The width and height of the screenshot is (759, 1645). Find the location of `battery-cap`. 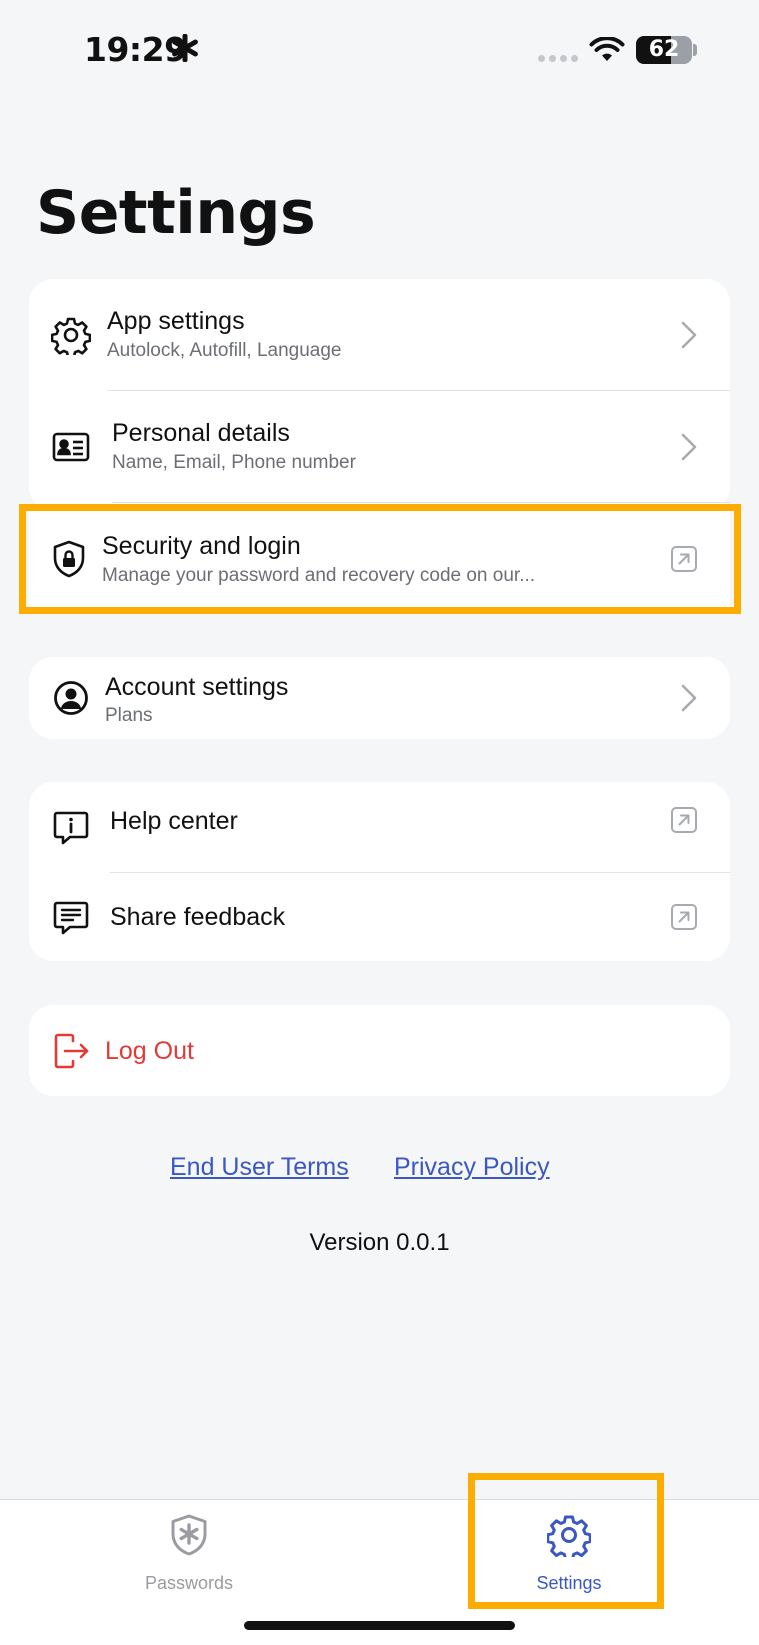

battery-cap is located at coordinates (695, 50).